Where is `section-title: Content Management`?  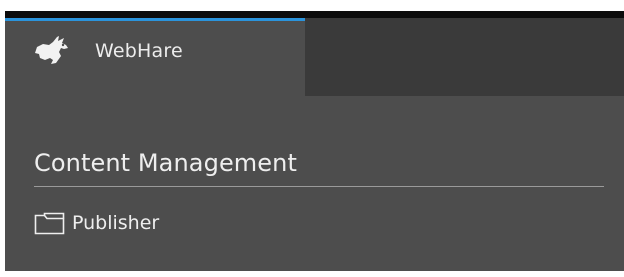
section-title: Content Management is located at coordinates (165, 163).